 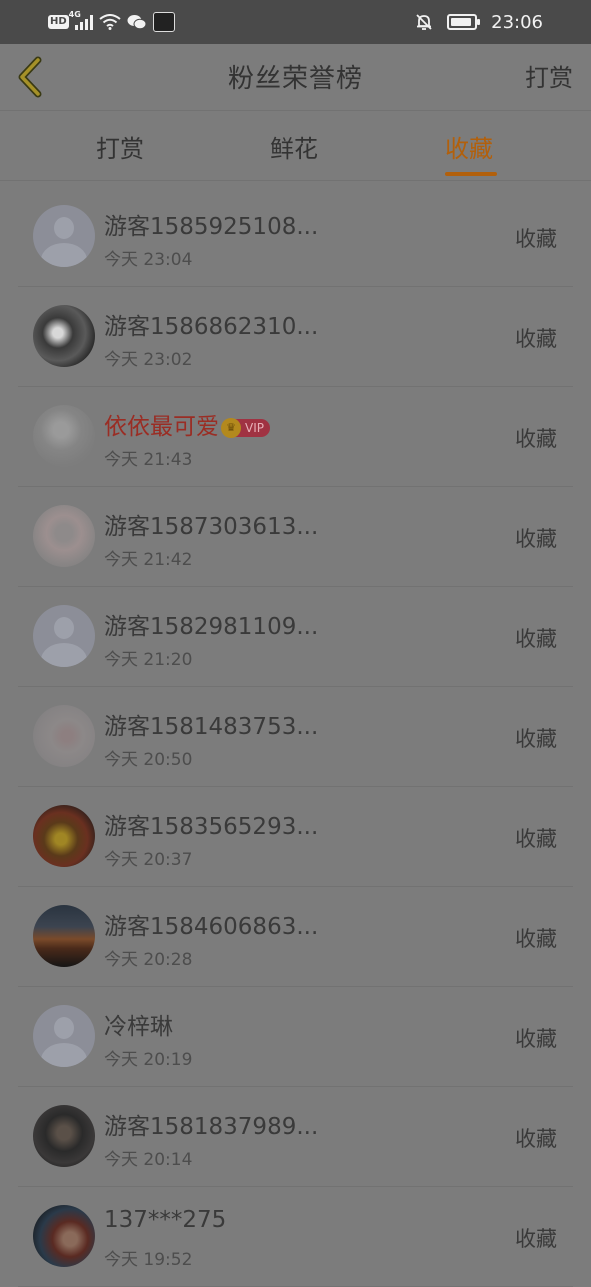 I want to click on active-tab-indicator, so click(x=471, y=174).